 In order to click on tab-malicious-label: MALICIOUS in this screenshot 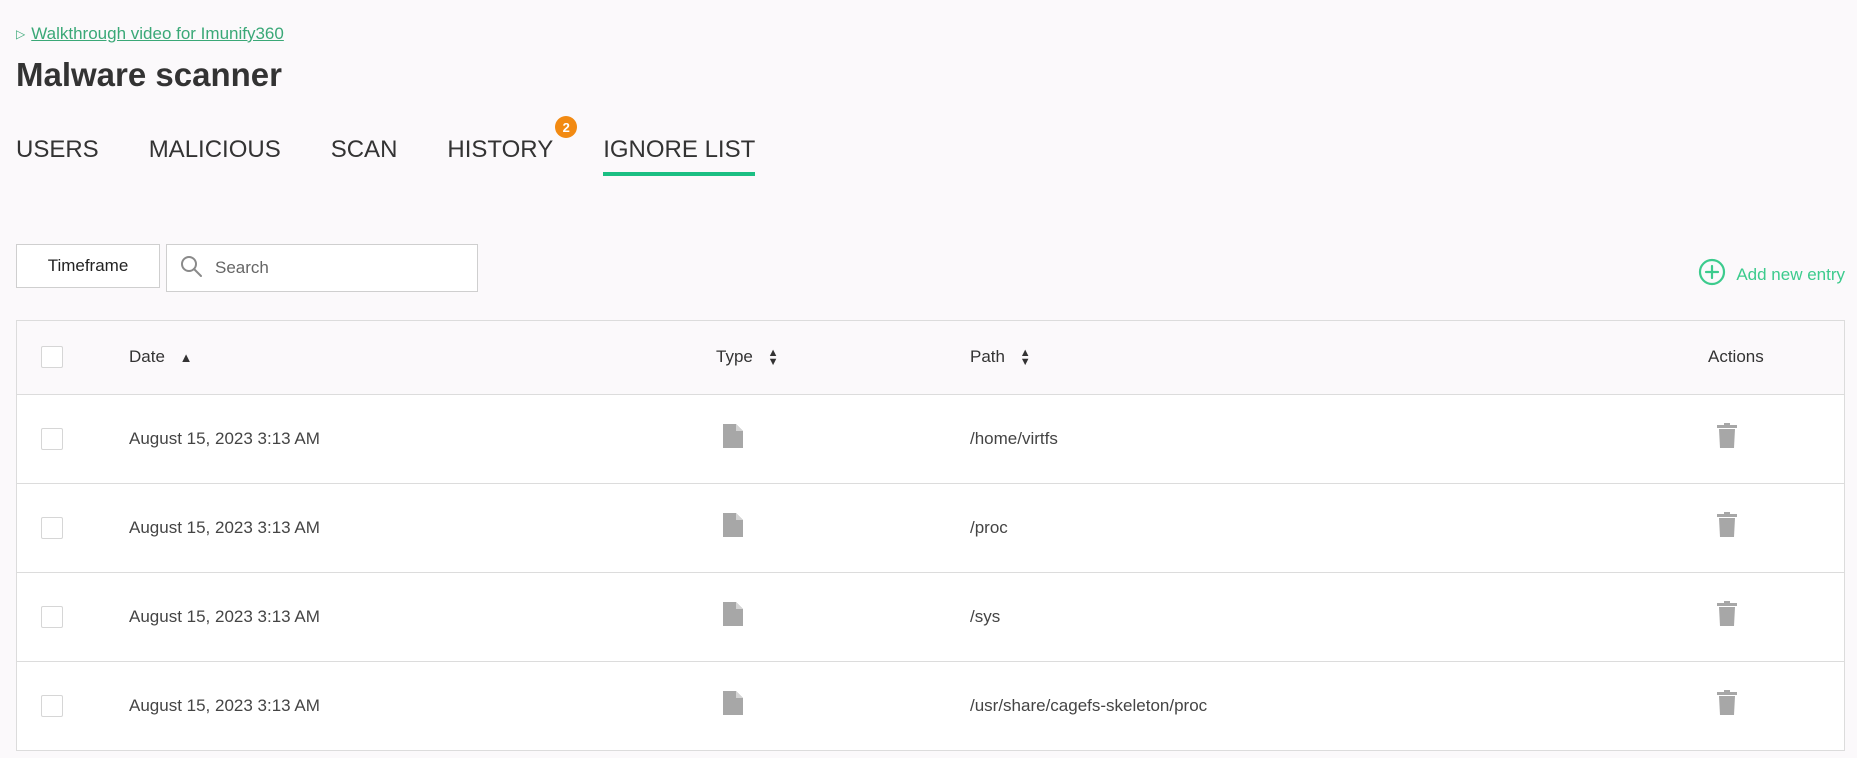, I will do `click(214, 149)`.